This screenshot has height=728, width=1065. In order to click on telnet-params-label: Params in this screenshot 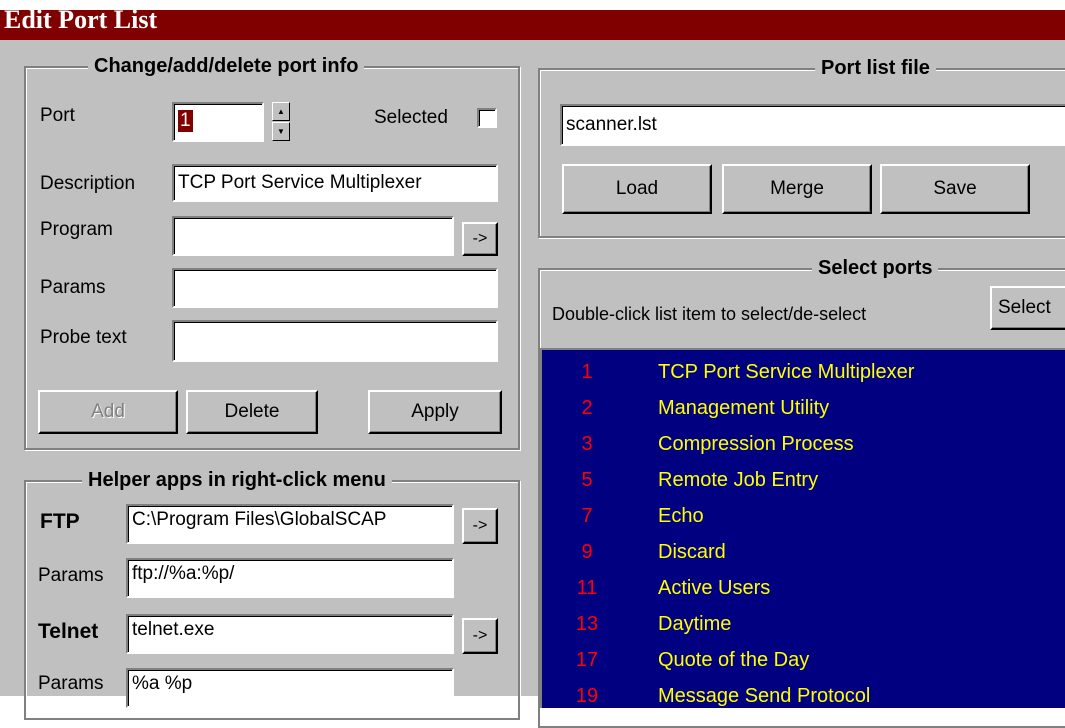, I will do `click(71, 683)`.